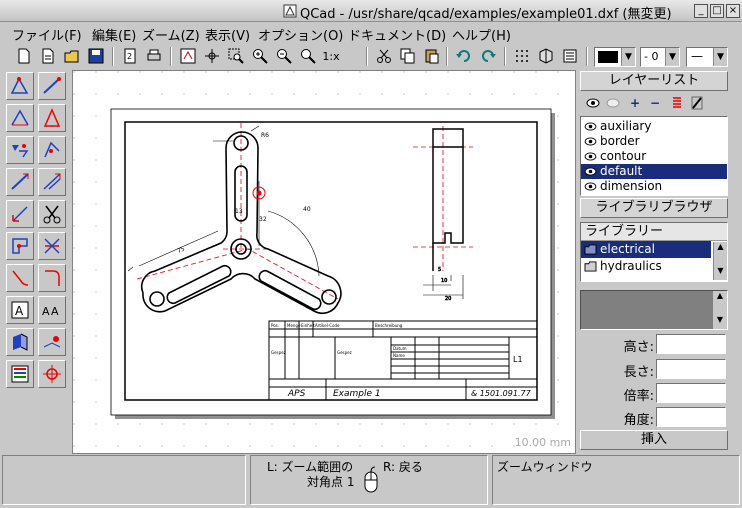  Describe the element at coordinates (20, 118) in the screenshot. I see `tool-arcs` at that location.